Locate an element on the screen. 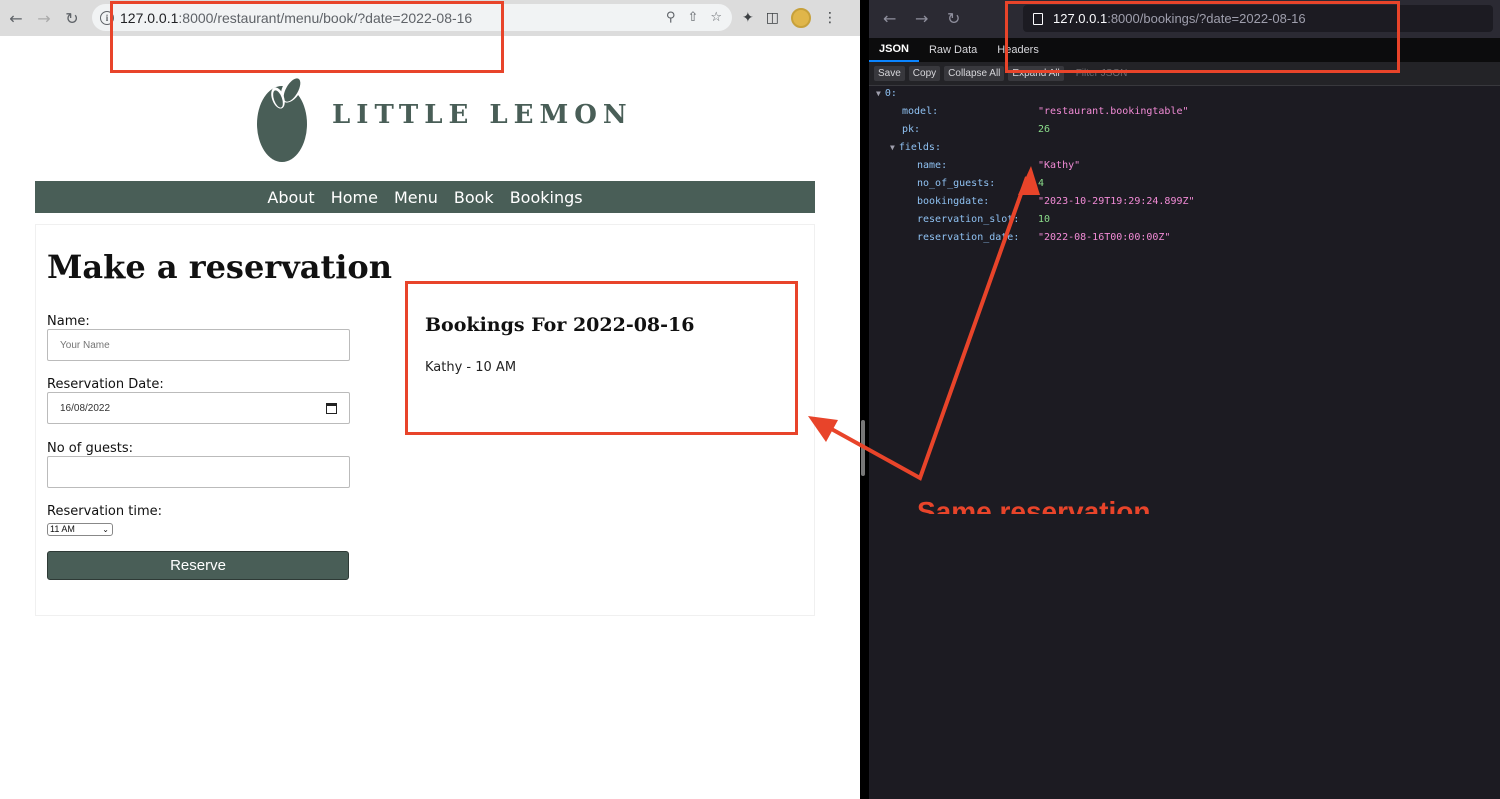 The width and height of the screenshot is (1500, 799). json-key-bookingdate: bookingdate: is located at coordinates (953, 201).